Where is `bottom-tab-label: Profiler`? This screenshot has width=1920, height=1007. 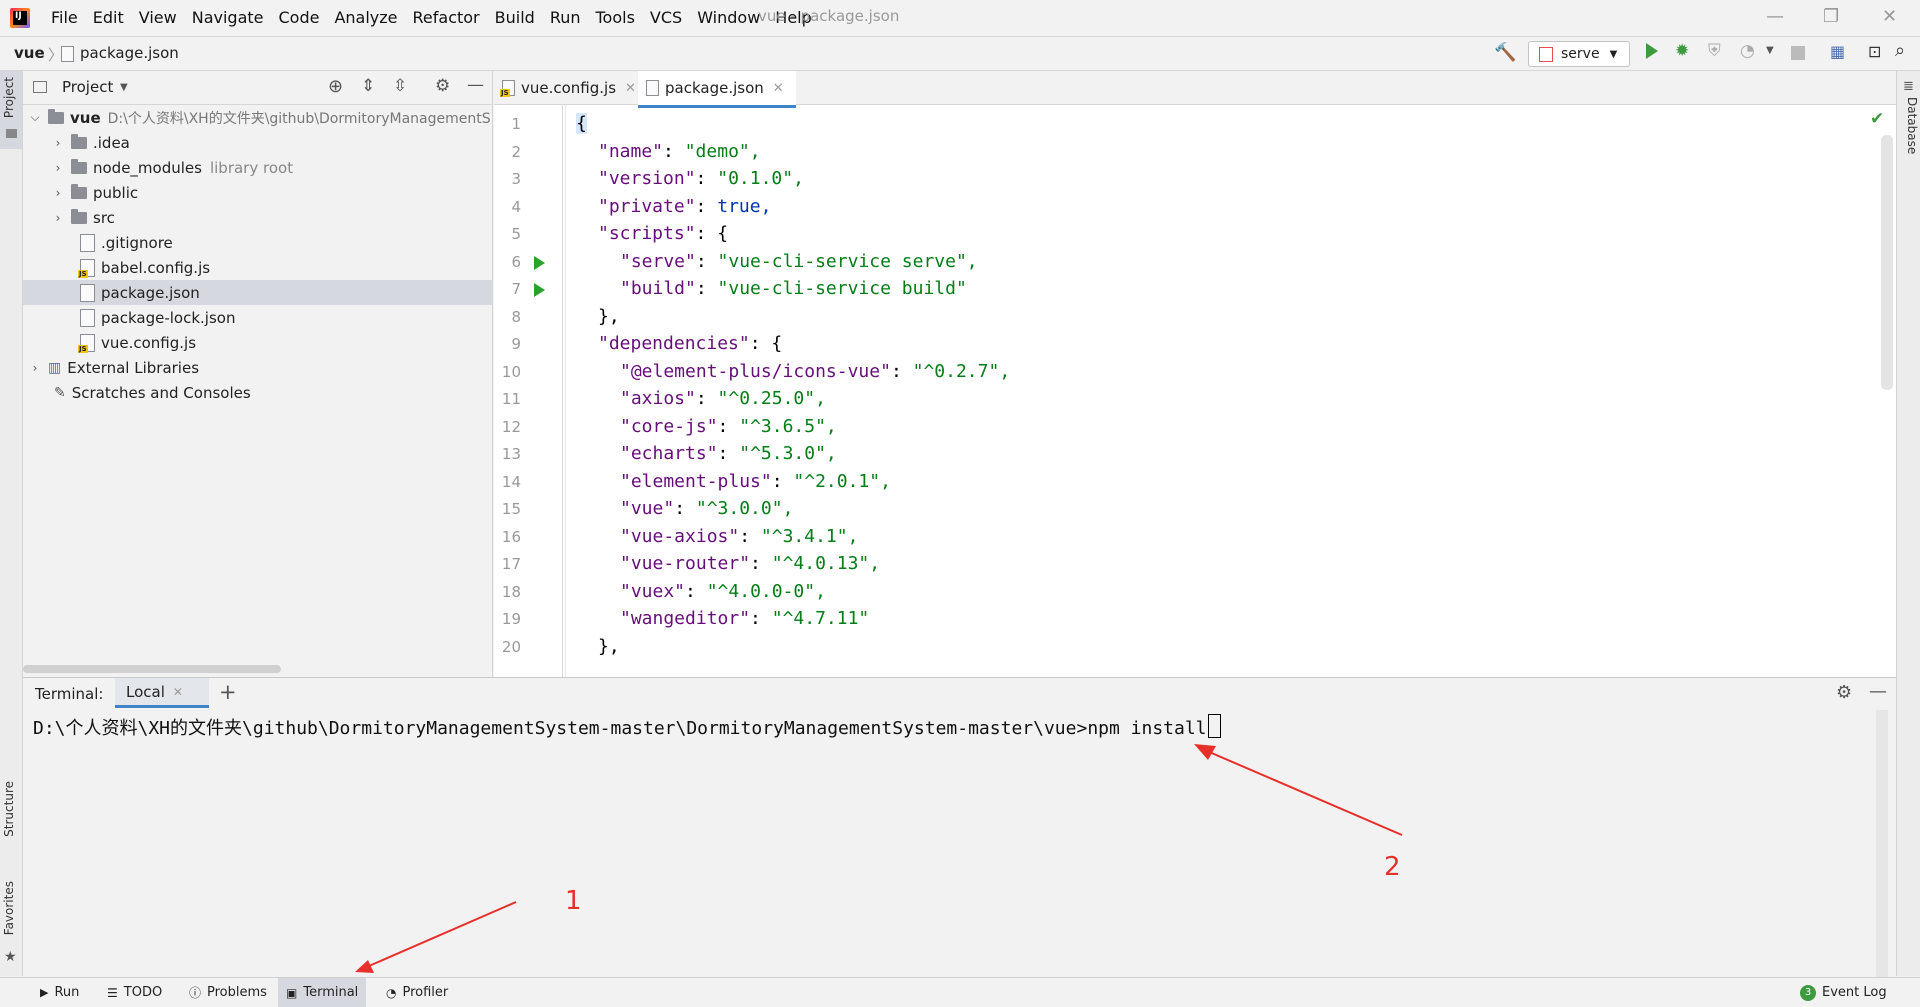 bottom-tab-label: Profiler is located at coordinates (425, 992).